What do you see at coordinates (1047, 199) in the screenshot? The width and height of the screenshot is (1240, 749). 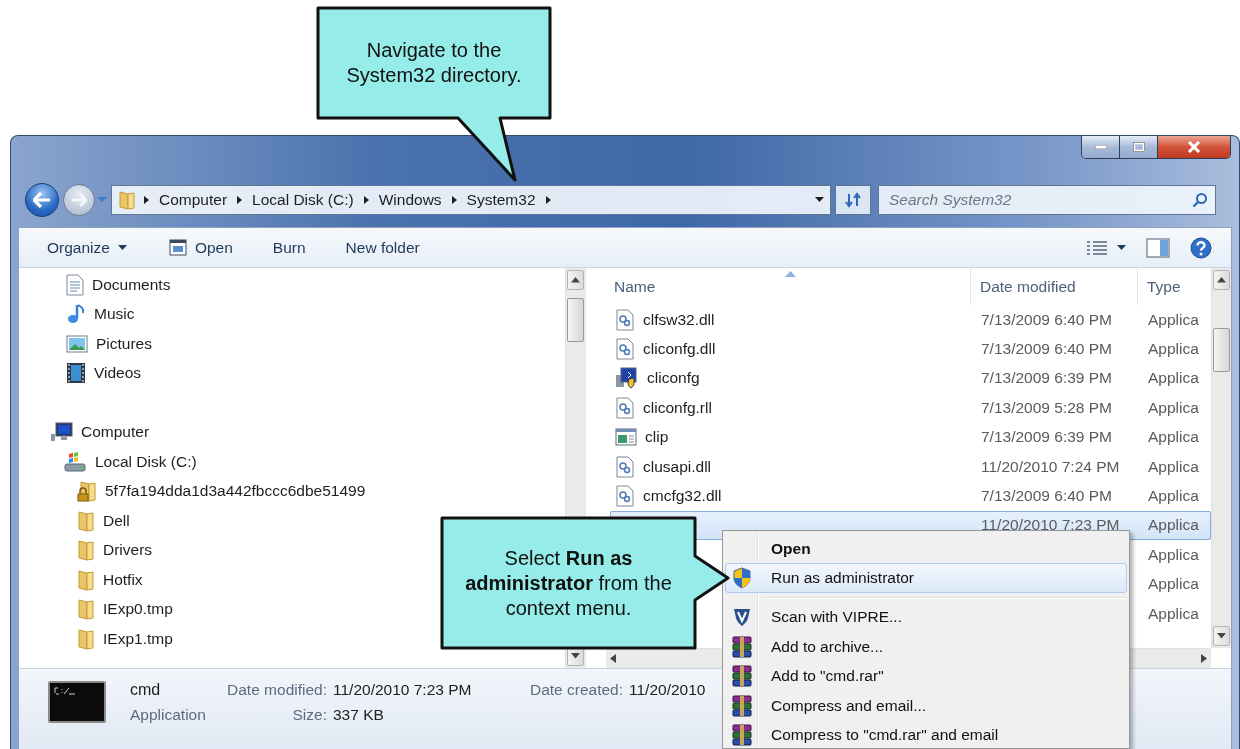 I see `search-field: Search System32` at bounding box center [1047, 199].